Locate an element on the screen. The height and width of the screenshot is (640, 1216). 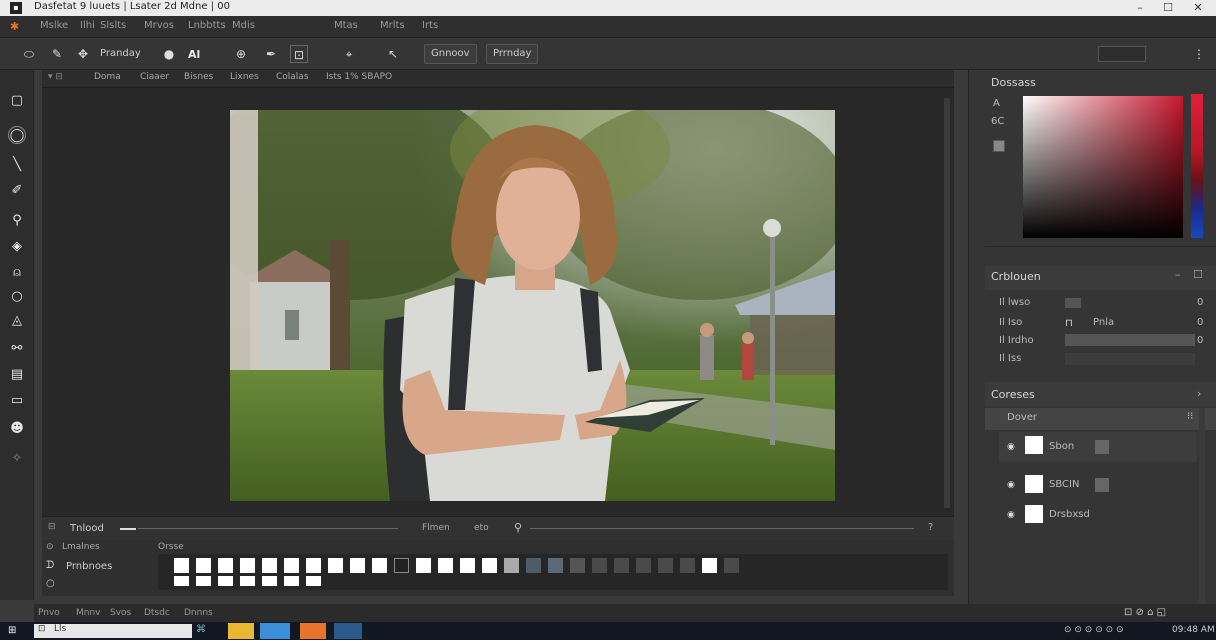
timeline-track is located at coordinates (268, 528).